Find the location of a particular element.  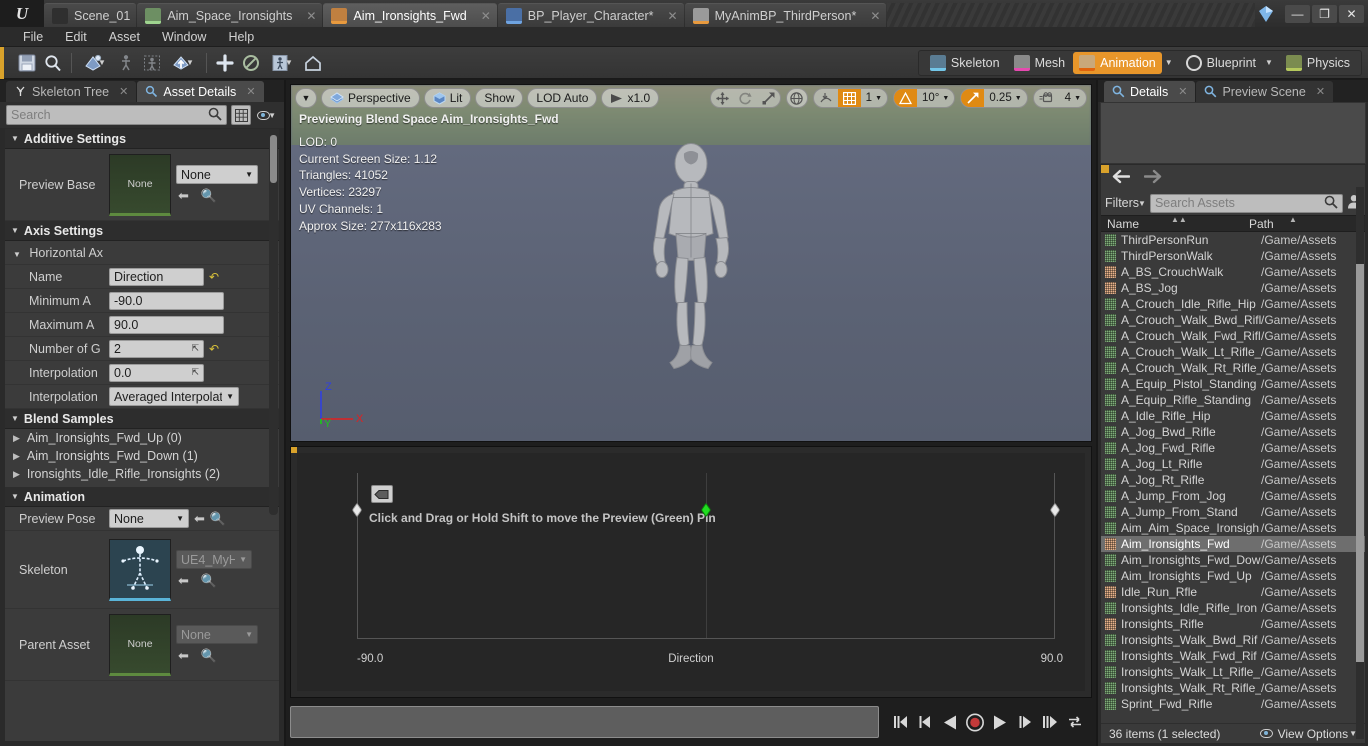

minimum-axis-input: -90.0 is located at coordinates (166, 300).